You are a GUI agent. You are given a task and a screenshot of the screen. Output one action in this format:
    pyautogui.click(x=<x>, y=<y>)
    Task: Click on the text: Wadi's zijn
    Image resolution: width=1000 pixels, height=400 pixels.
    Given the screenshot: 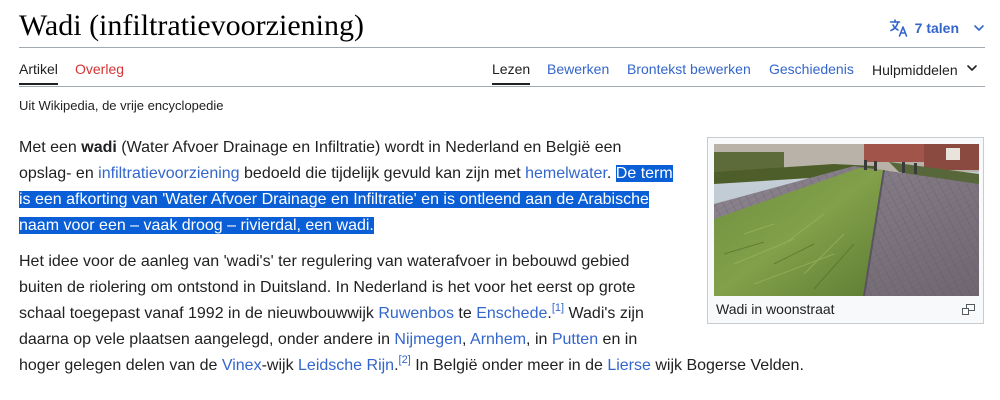 What is the action you would take?
    pyautogui.click(x=604, y=313)
    